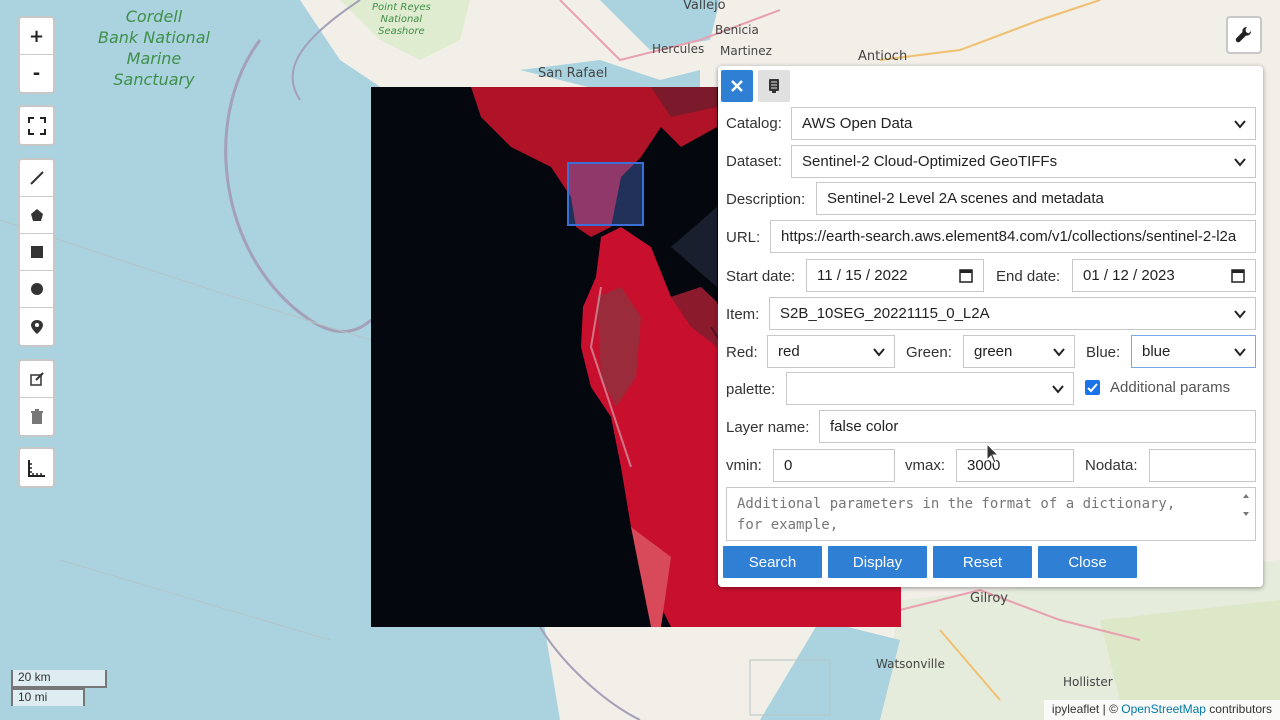 Image resolution: width=1280 pixels, height=720 pixels. Describe the element at coordinates (1036, 198) in the screenshot. I see `description-field: Sentinel-2 Level 2A scenes and metadata` at that location.